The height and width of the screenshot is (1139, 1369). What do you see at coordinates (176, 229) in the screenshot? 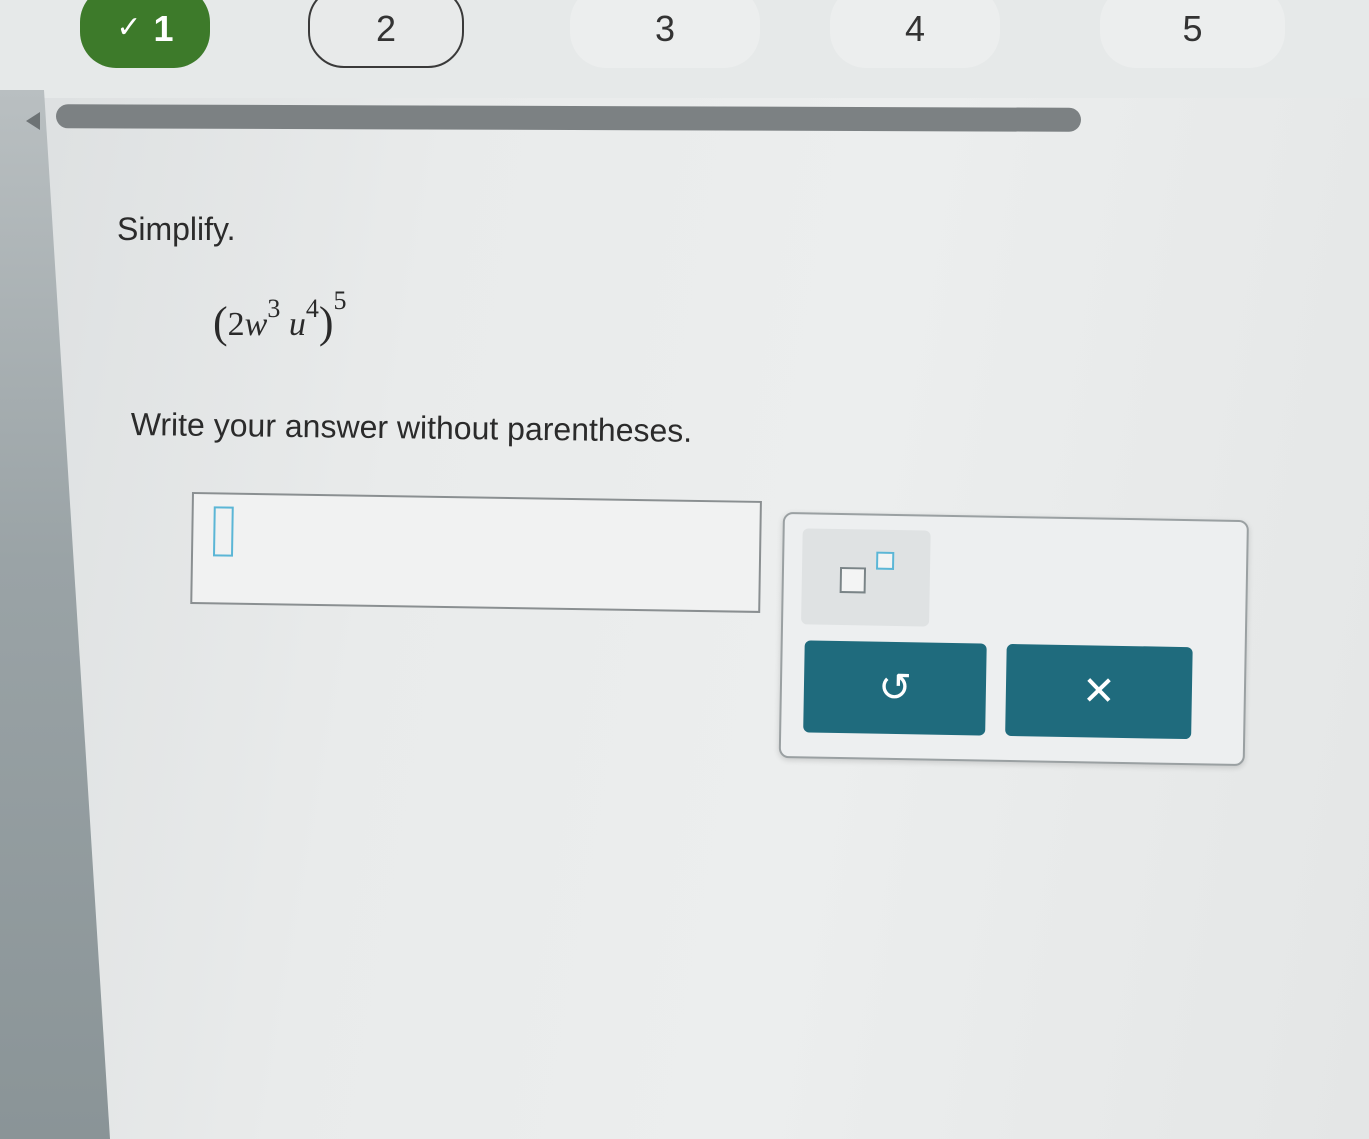
I see `question-instruction: Simplify.` at bounding box center [176, 229].